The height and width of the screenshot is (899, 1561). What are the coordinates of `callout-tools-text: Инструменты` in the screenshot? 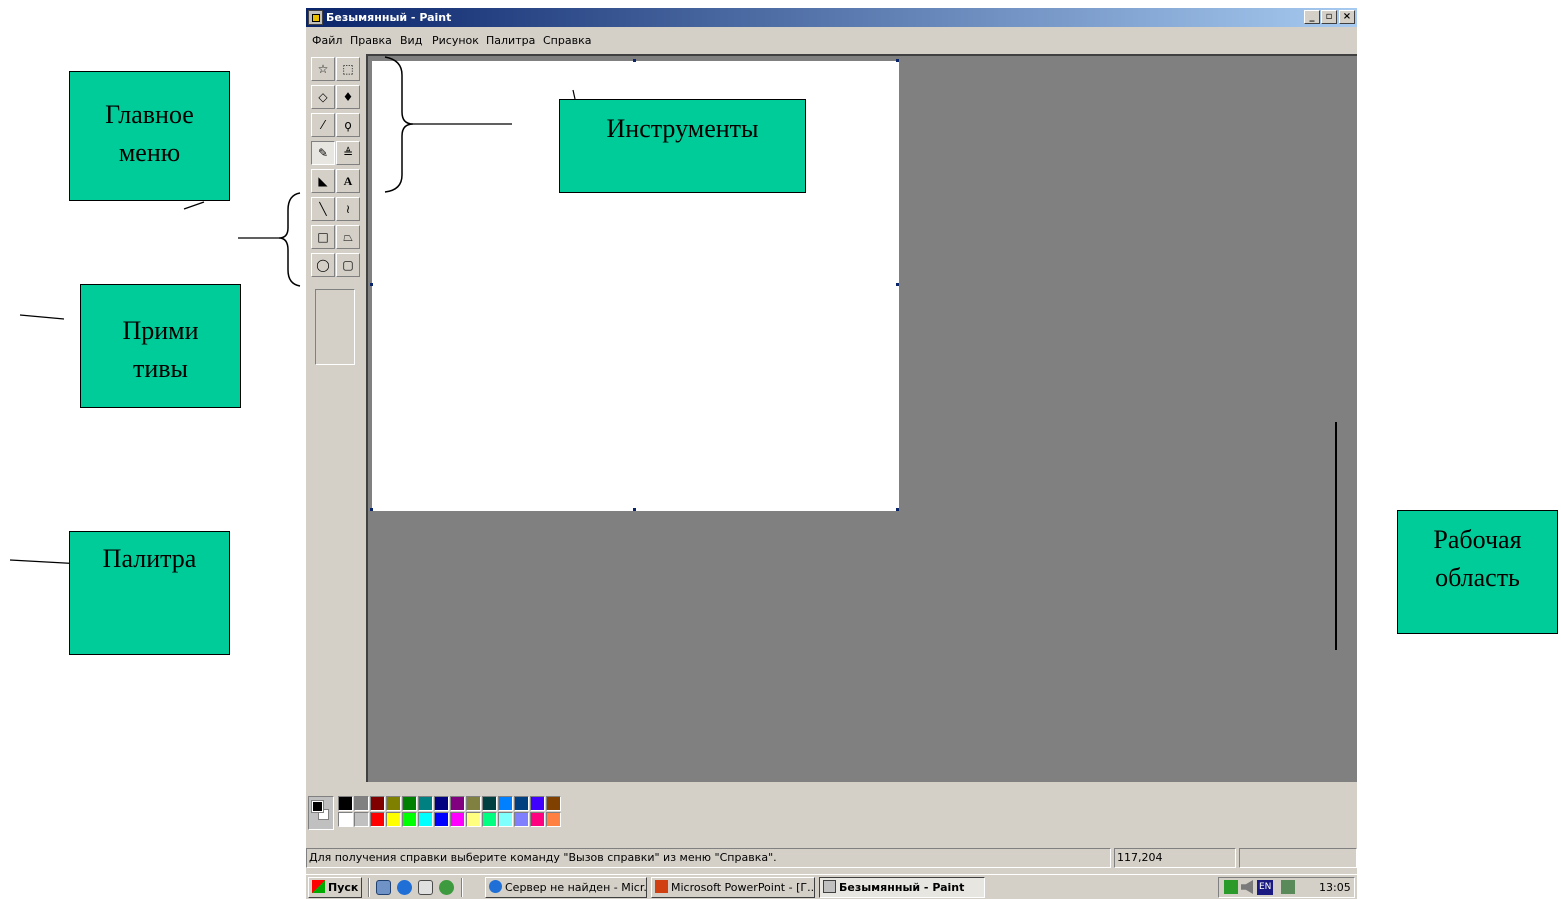 It's located at (682, 128).